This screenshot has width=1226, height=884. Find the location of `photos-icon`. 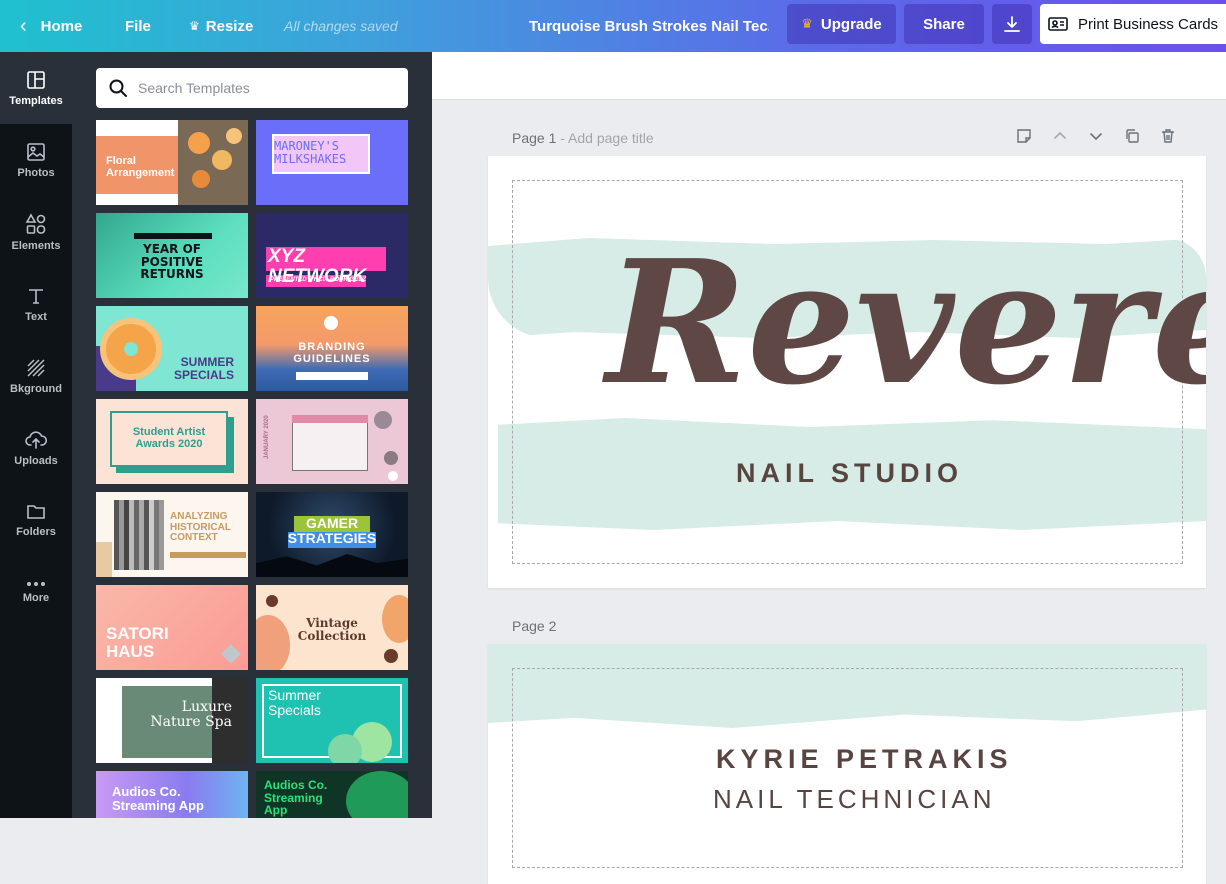

photos-icon is located at coordinates (36, 151).